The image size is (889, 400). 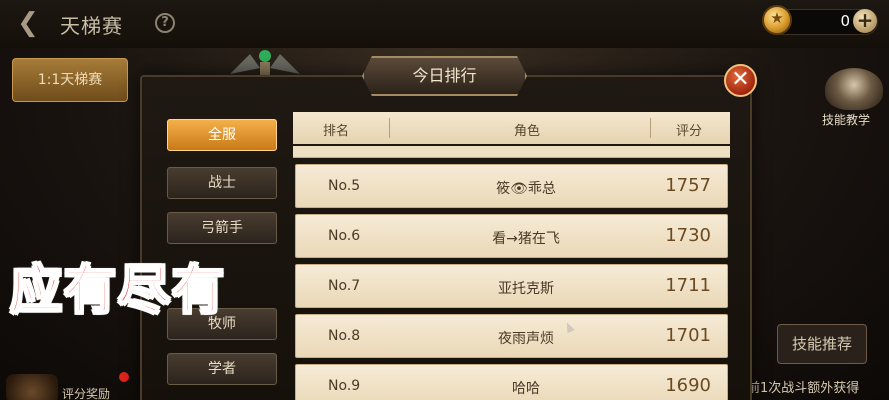 I want to click on filter-all: 全服, so click(x=222, y=135).